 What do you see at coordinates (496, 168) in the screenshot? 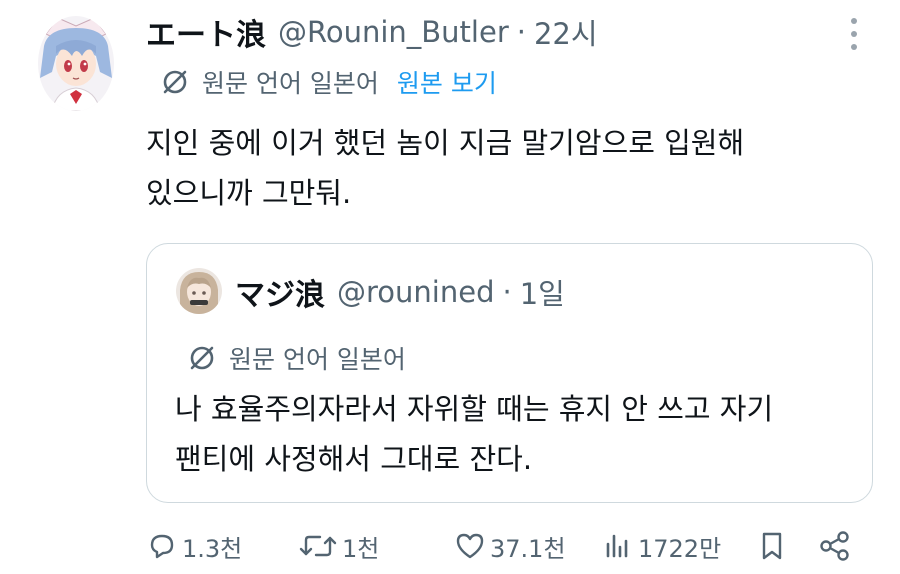
I see `tweet-text: 지인 중에 이거 했던 놈이 지금 말기암으로 입원해 있으니까 그만둬.` at bounding box center [496, 168].